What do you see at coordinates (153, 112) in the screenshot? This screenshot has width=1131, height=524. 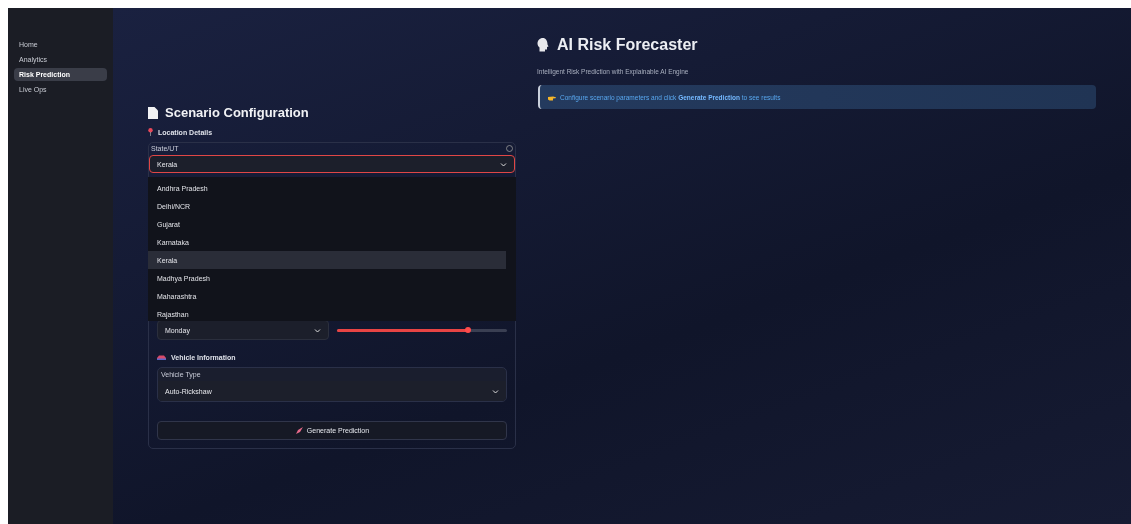 I see `document-icon` at bounding box center [153, 112].